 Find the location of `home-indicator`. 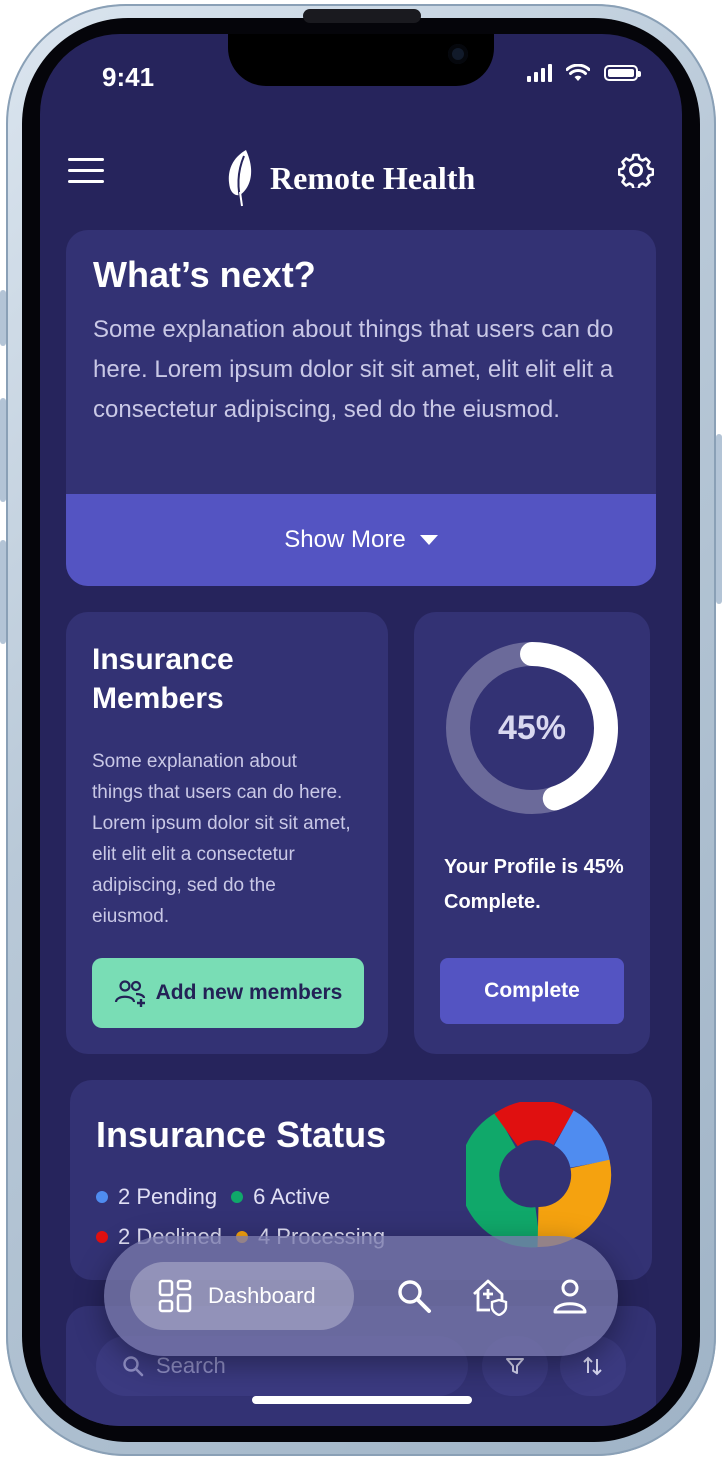

home-indicator is located at coordinates (362, 1400).